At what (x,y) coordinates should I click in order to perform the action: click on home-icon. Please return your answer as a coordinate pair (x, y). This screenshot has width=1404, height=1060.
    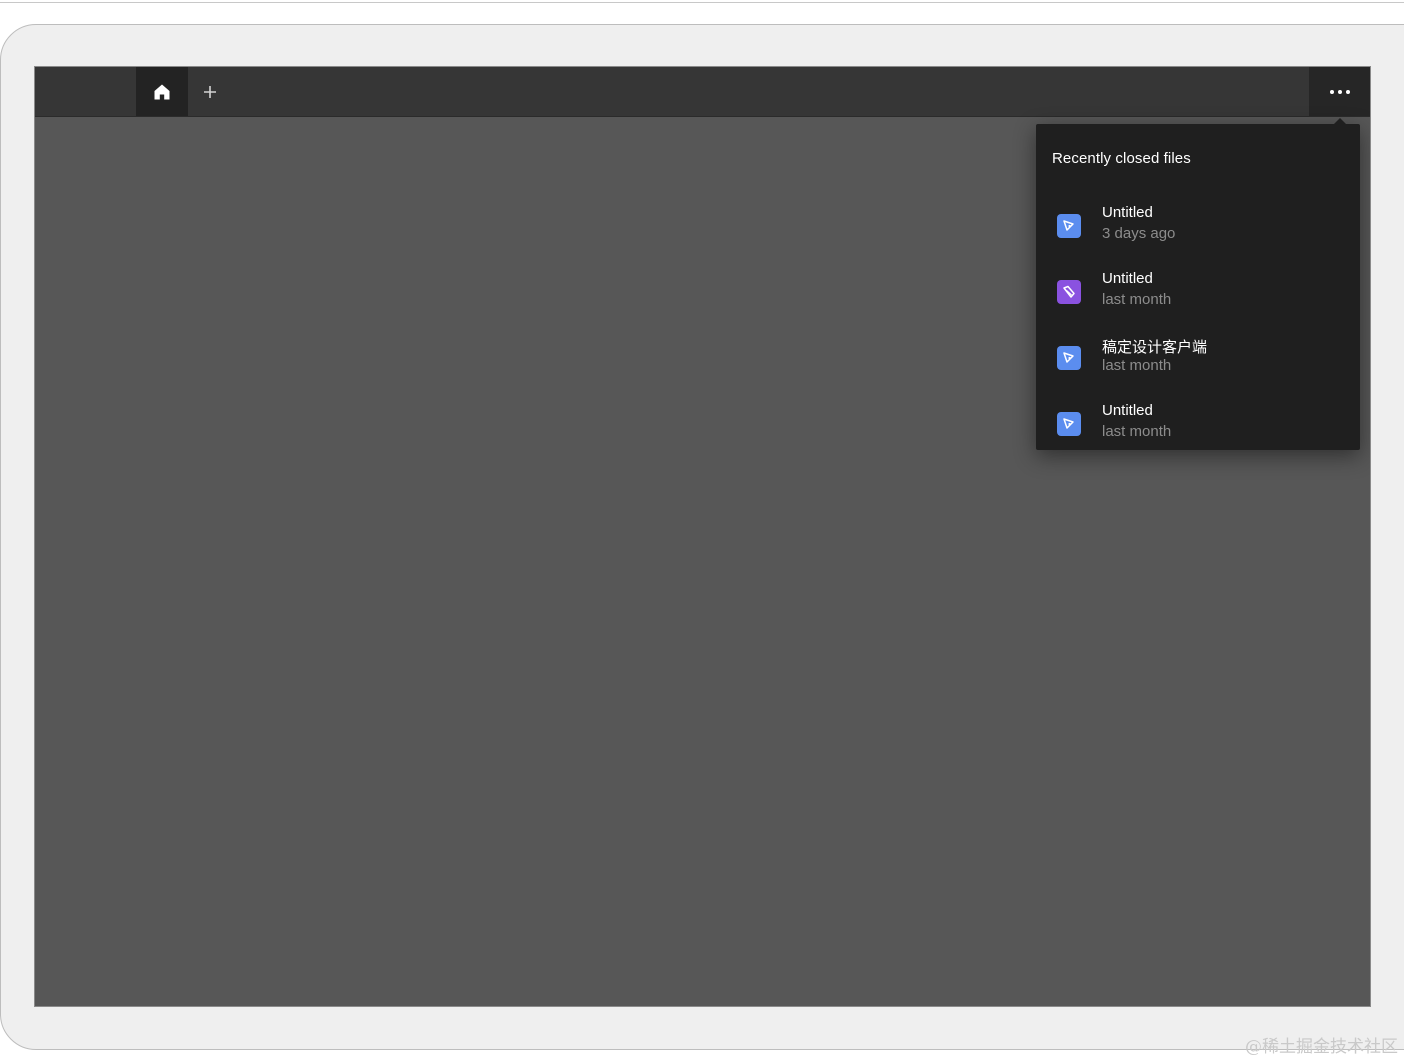
    Looking at the image, I should click on (162, 91).